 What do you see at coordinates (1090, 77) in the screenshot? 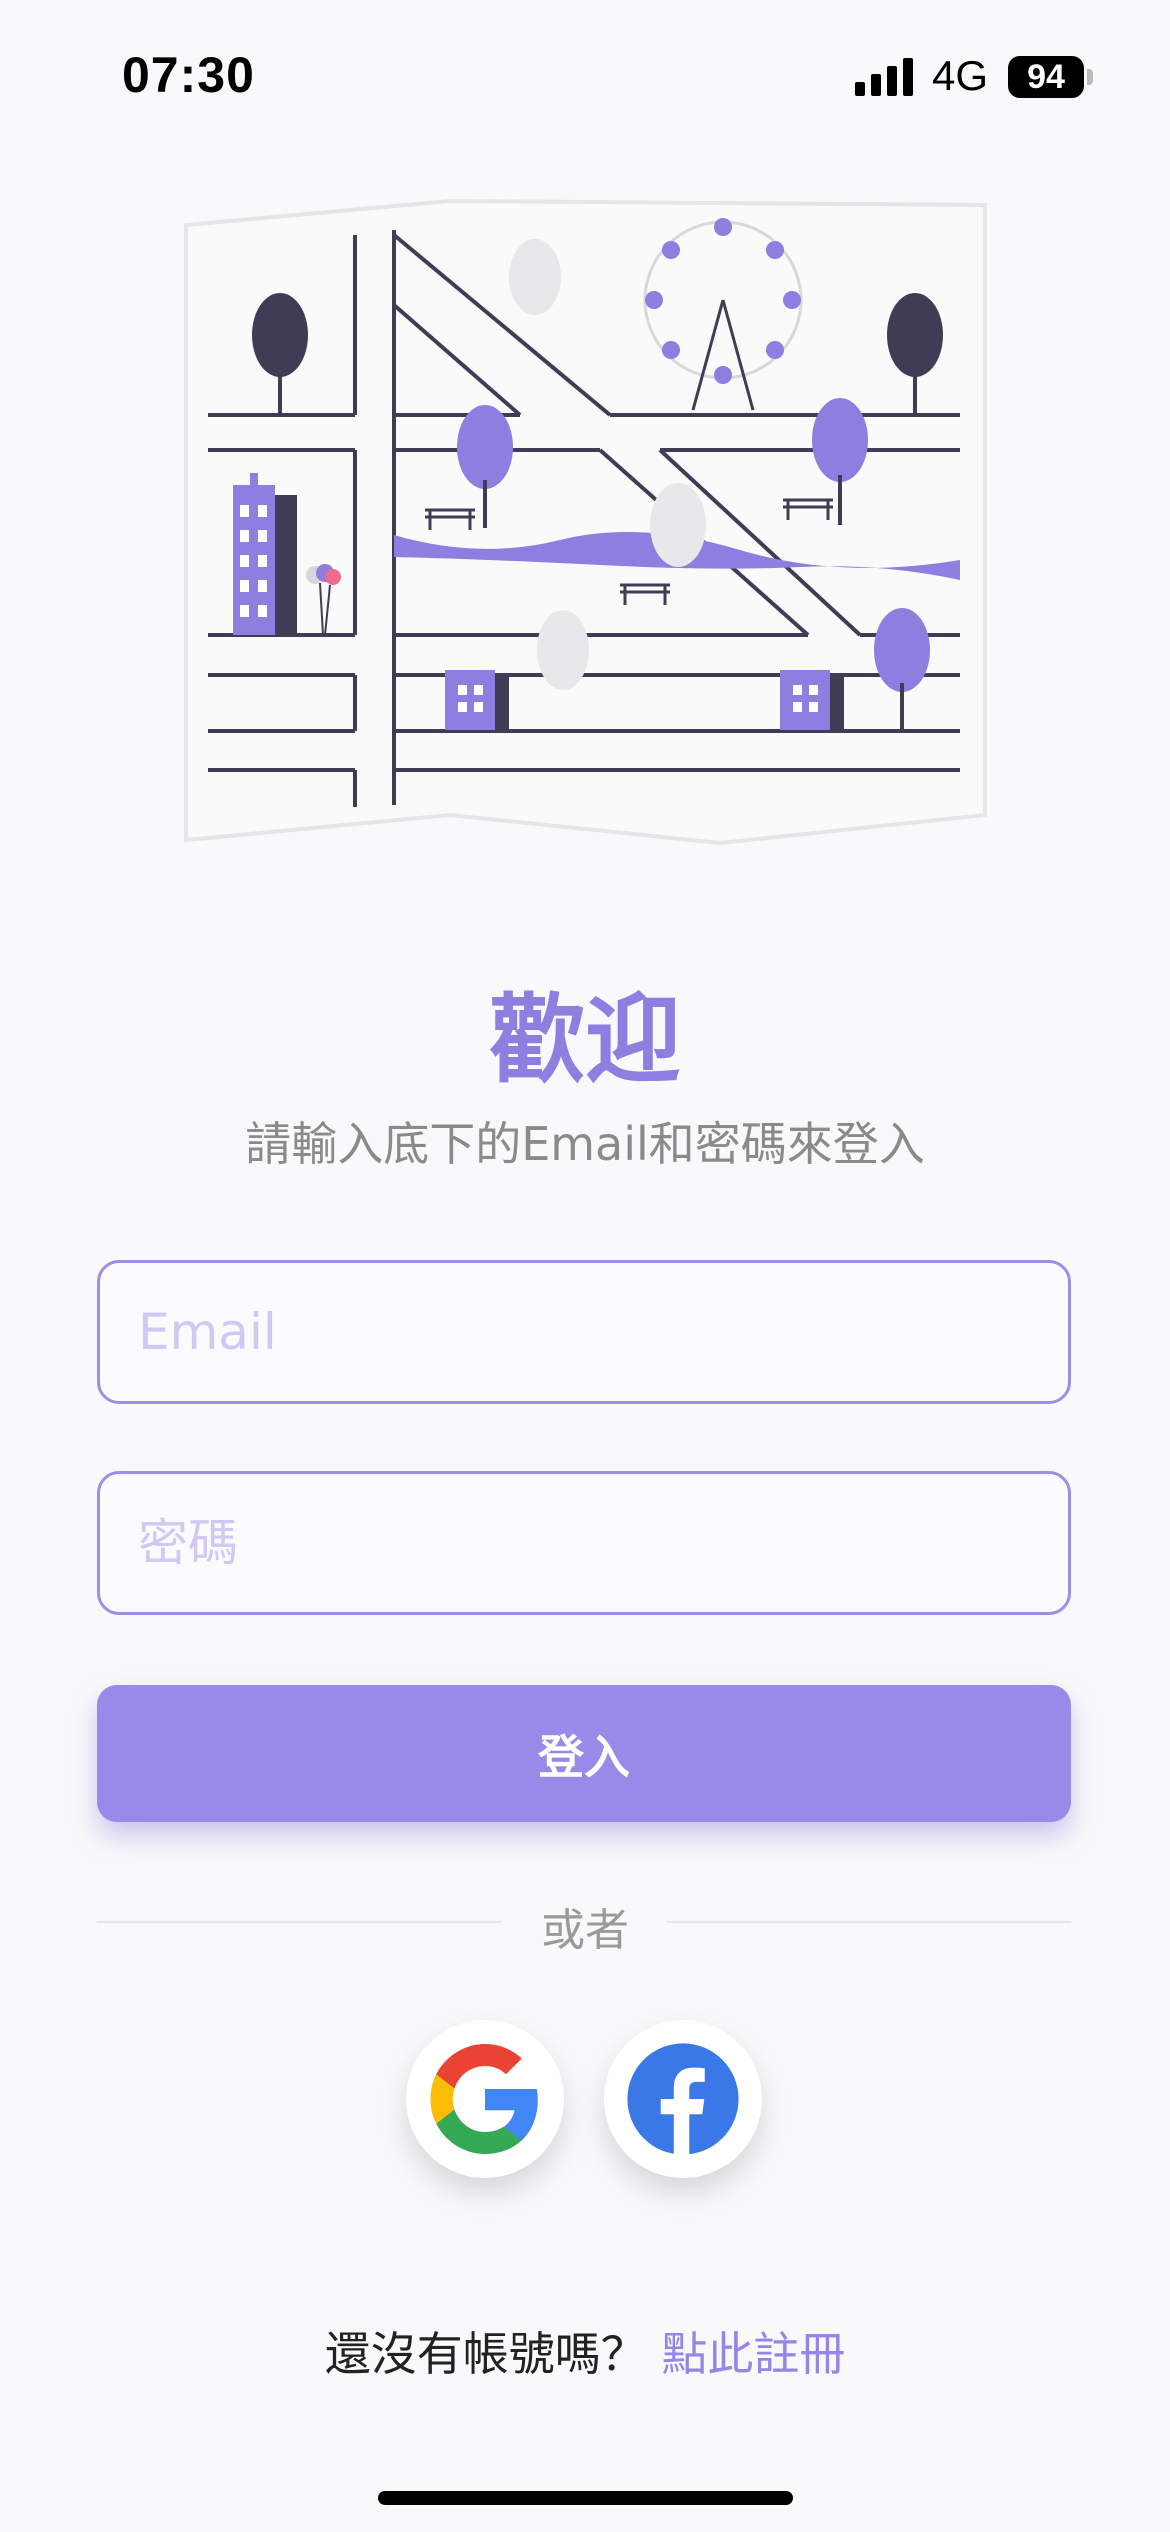
I see `battery-cap` at bounding box center [1090, 77].